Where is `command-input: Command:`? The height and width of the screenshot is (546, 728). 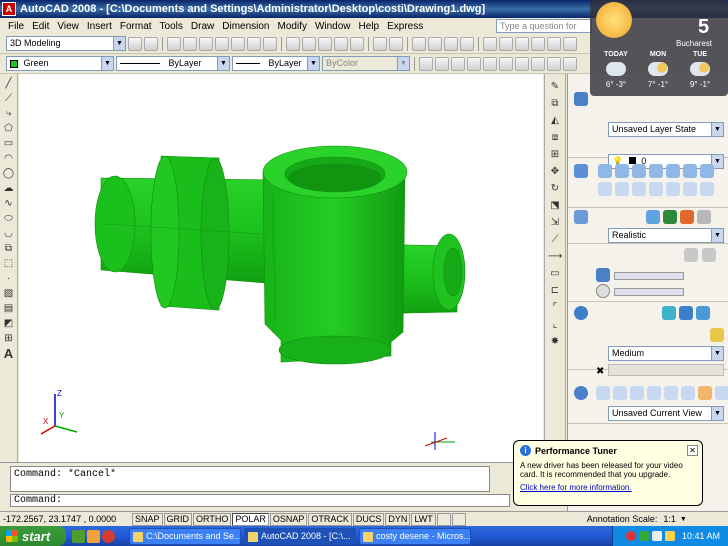 command-input: Command: is located at coordinates (260, 500).